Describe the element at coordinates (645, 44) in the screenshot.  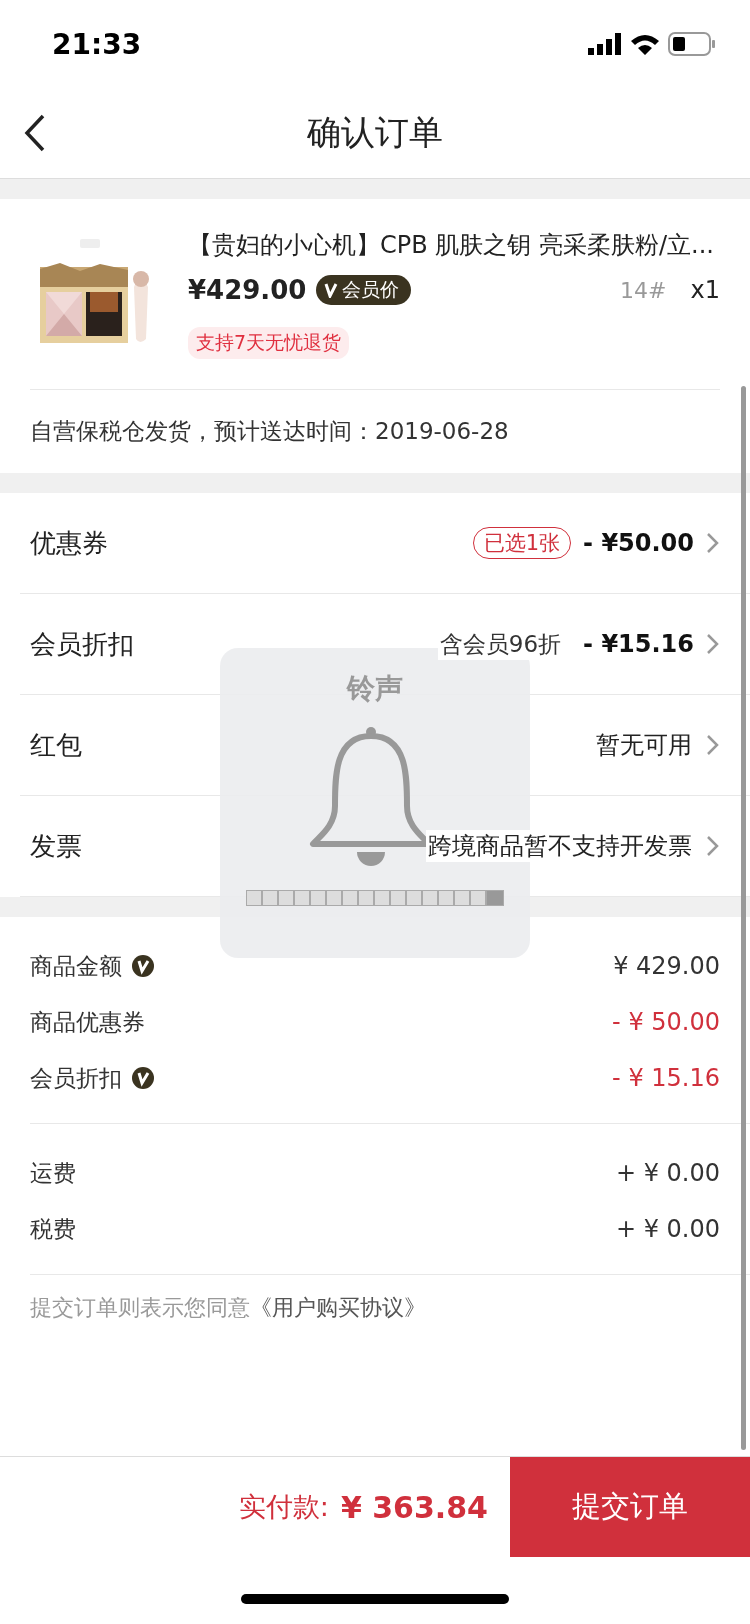
I see `wifi-icon` at that location.